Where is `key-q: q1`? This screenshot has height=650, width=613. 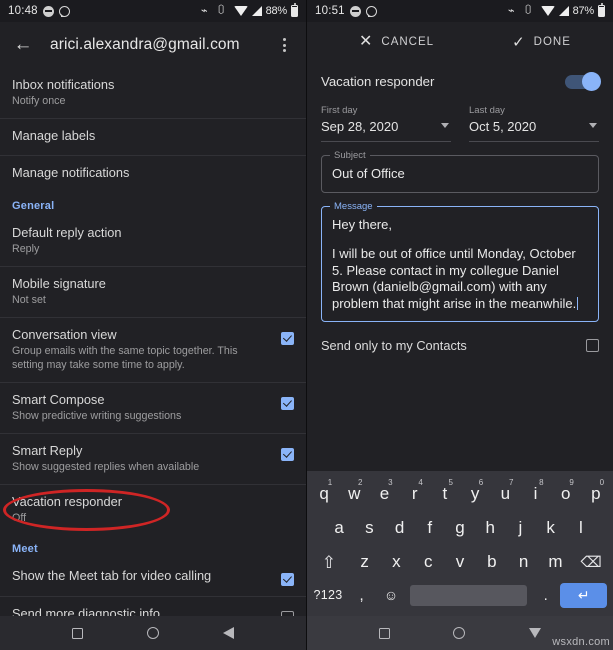
key-q: q1 is located at coordinates (324, 494).